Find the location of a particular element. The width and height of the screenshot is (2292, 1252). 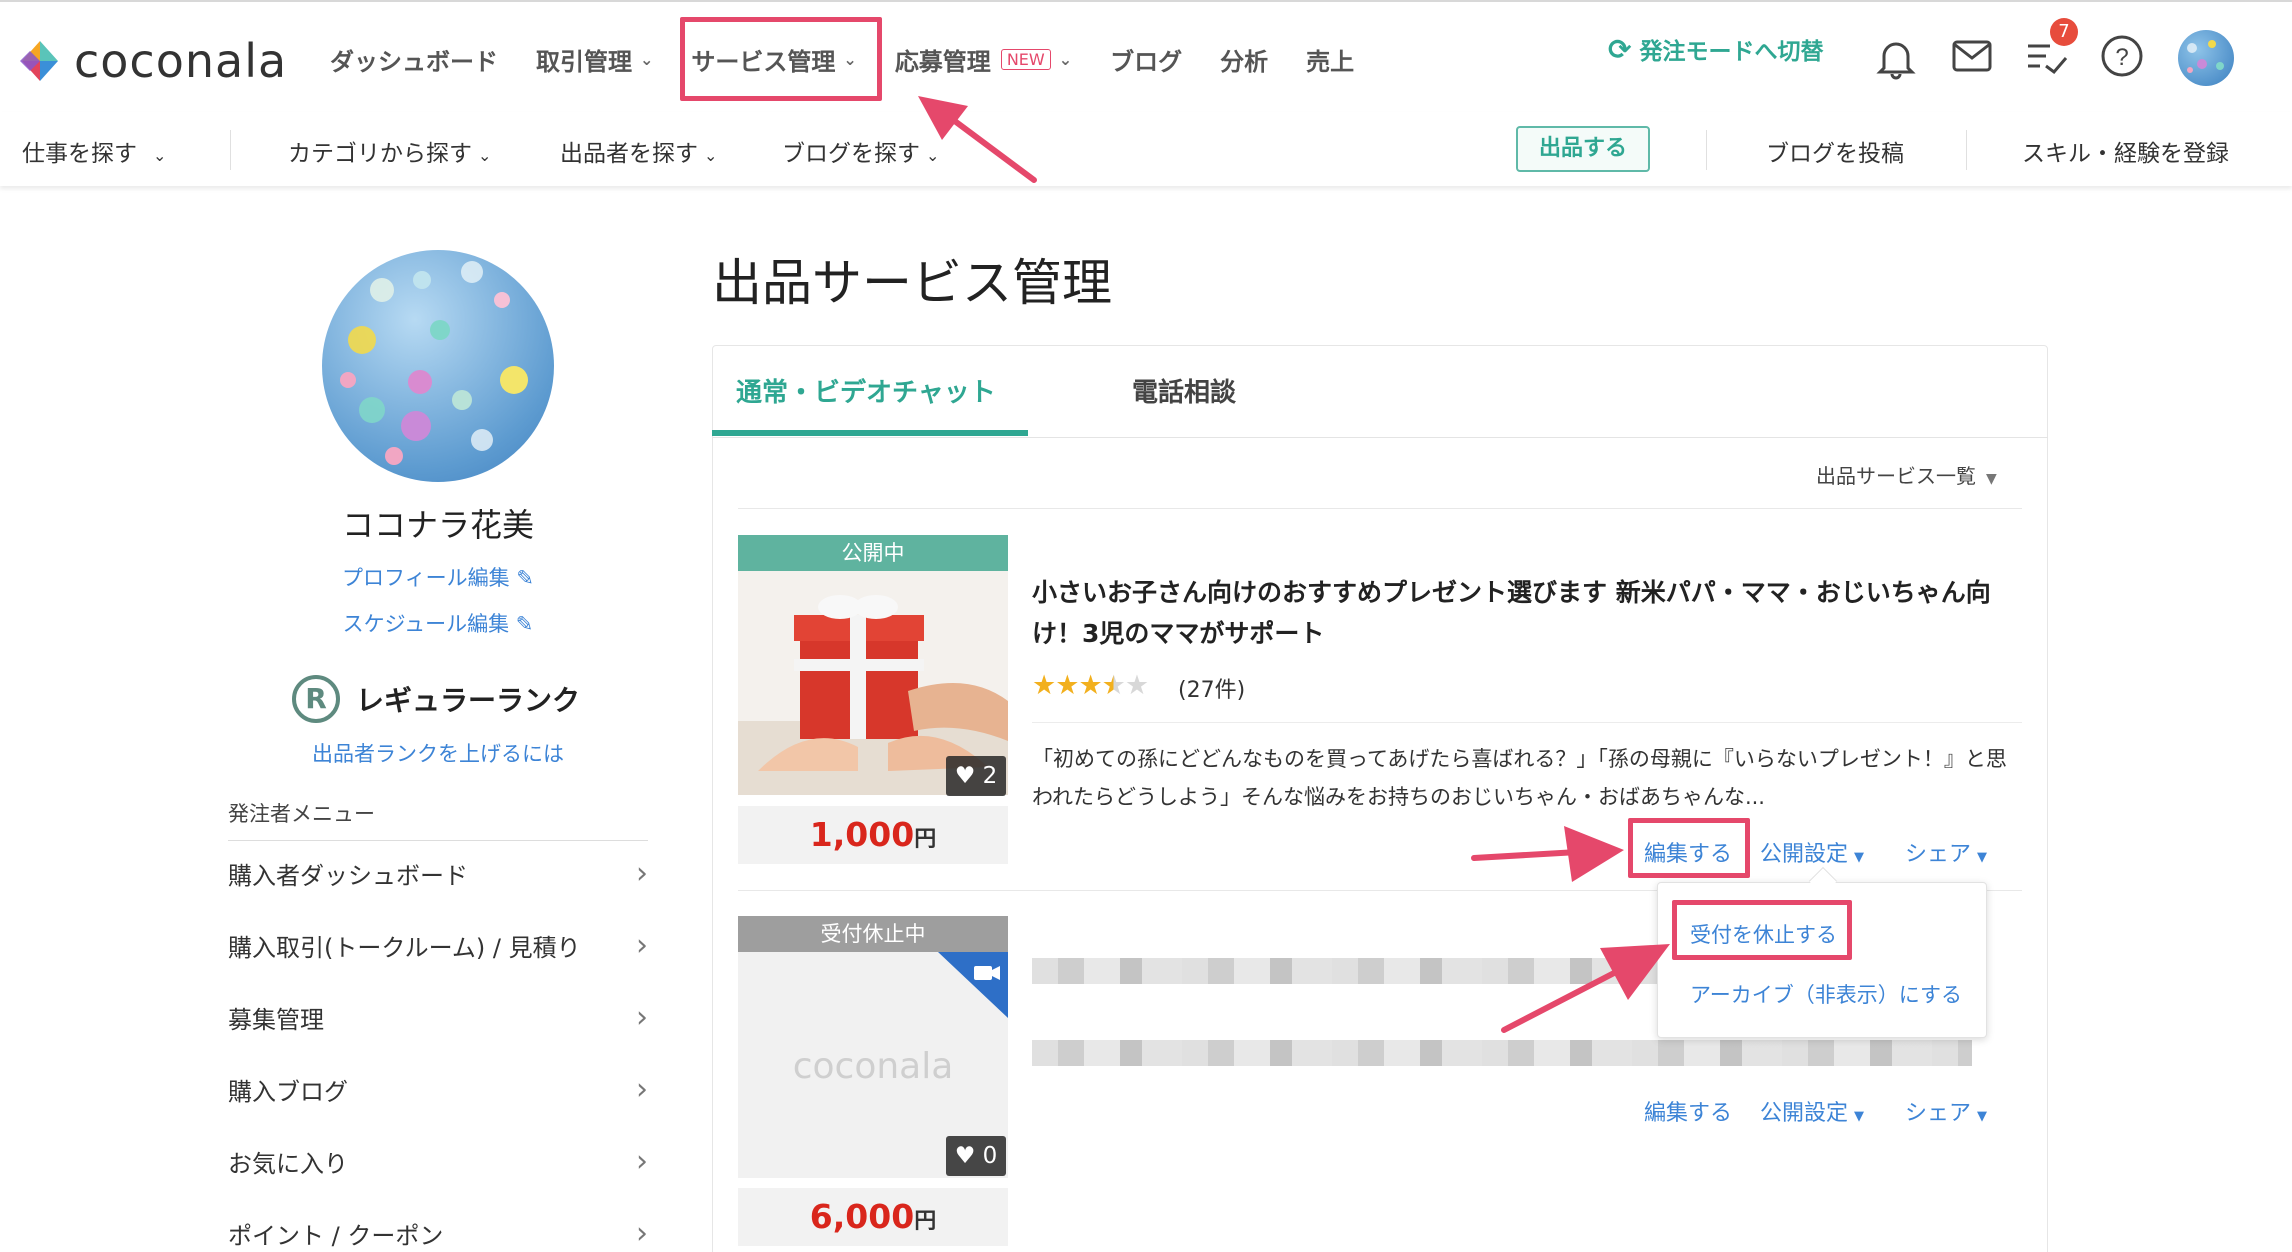

nav-blog: ブログ is located at coordinates (1146, 59).